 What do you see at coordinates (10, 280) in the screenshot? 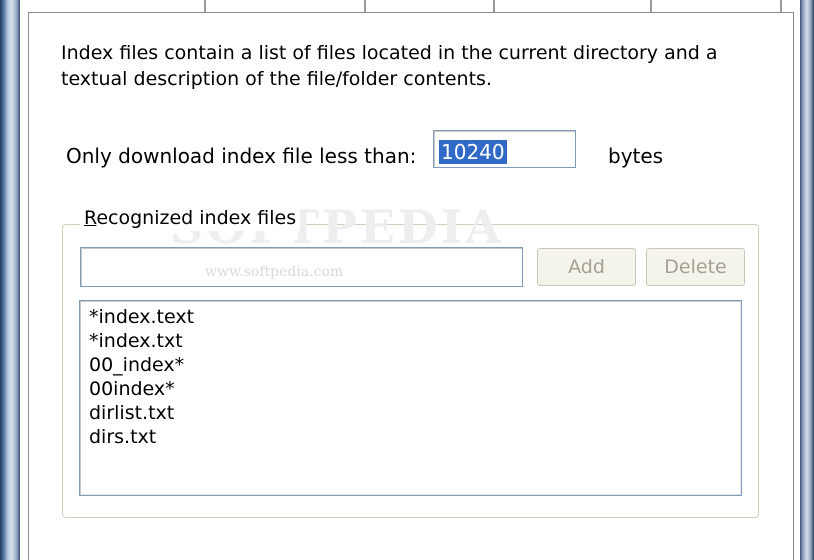
I see `window-frame-left` at bounding box center [10, 280].